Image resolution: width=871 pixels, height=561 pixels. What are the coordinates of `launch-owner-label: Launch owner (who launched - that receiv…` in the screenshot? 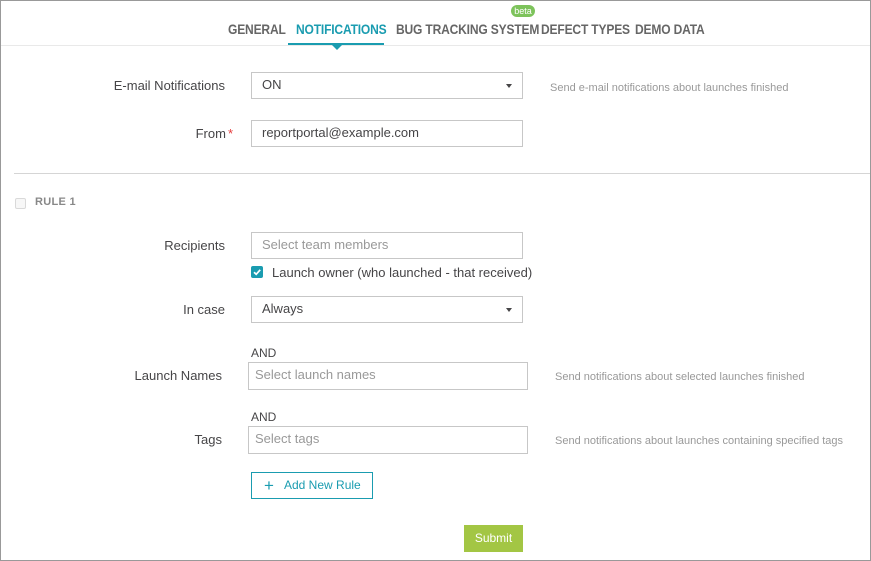 It's located at (402, 272).